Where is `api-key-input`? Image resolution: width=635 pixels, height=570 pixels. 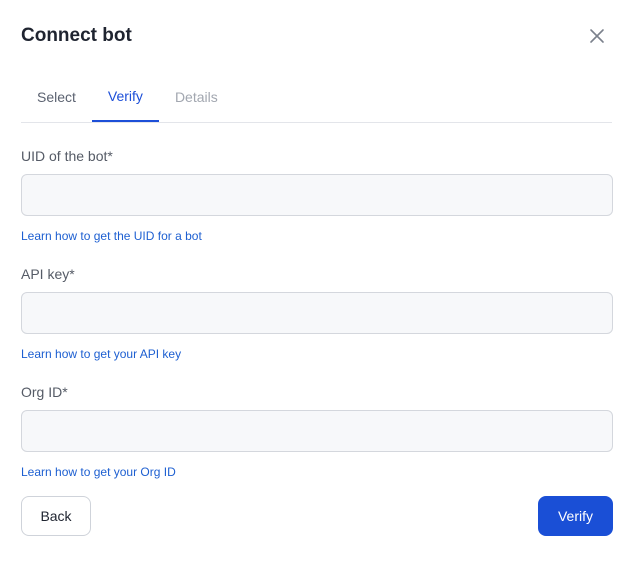
api-key-input is located at coordinates (317, 313).